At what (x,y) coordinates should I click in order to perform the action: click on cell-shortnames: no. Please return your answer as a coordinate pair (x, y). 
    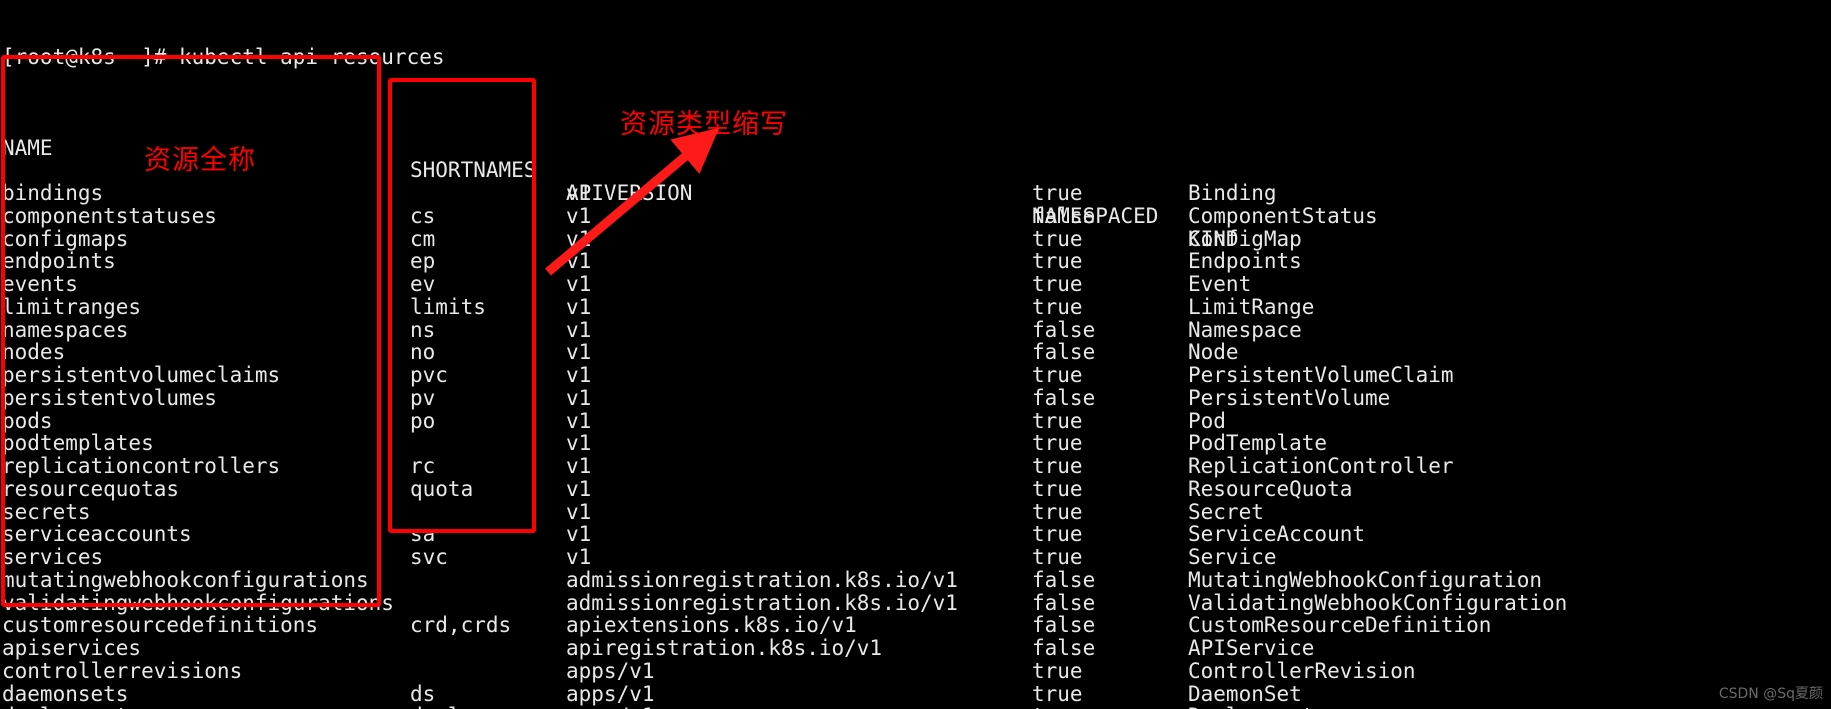
    Looking at the image, I should click on (423, 352).